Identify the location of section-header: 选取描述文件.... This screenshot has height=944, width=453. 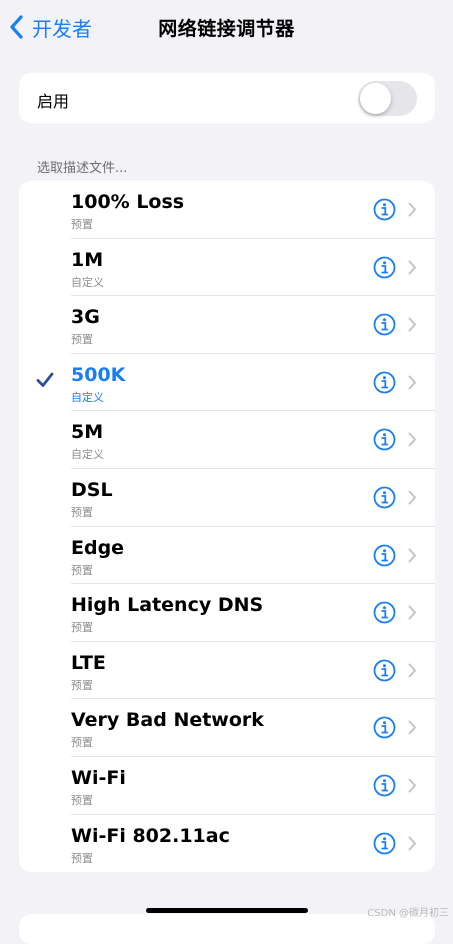
(82, 168).